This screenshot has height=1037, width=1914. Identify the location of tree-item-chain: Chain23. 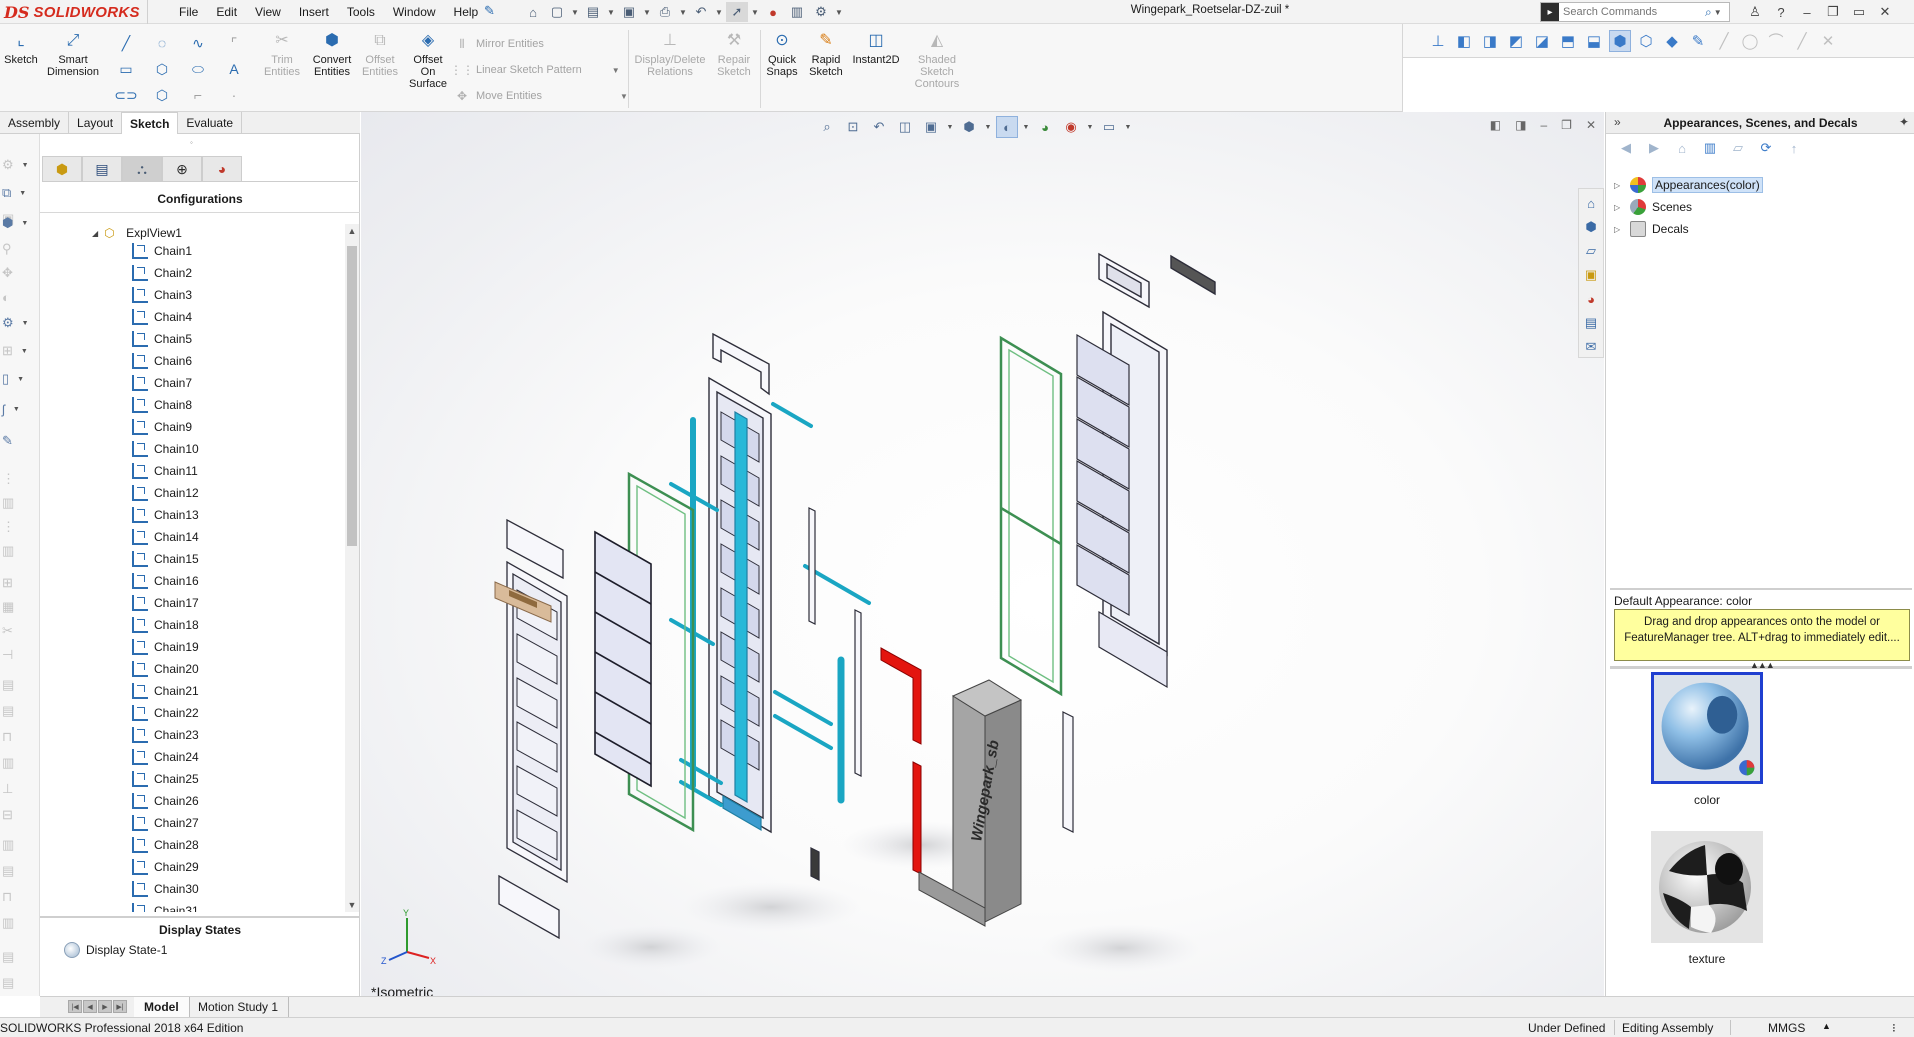
(165, 735).